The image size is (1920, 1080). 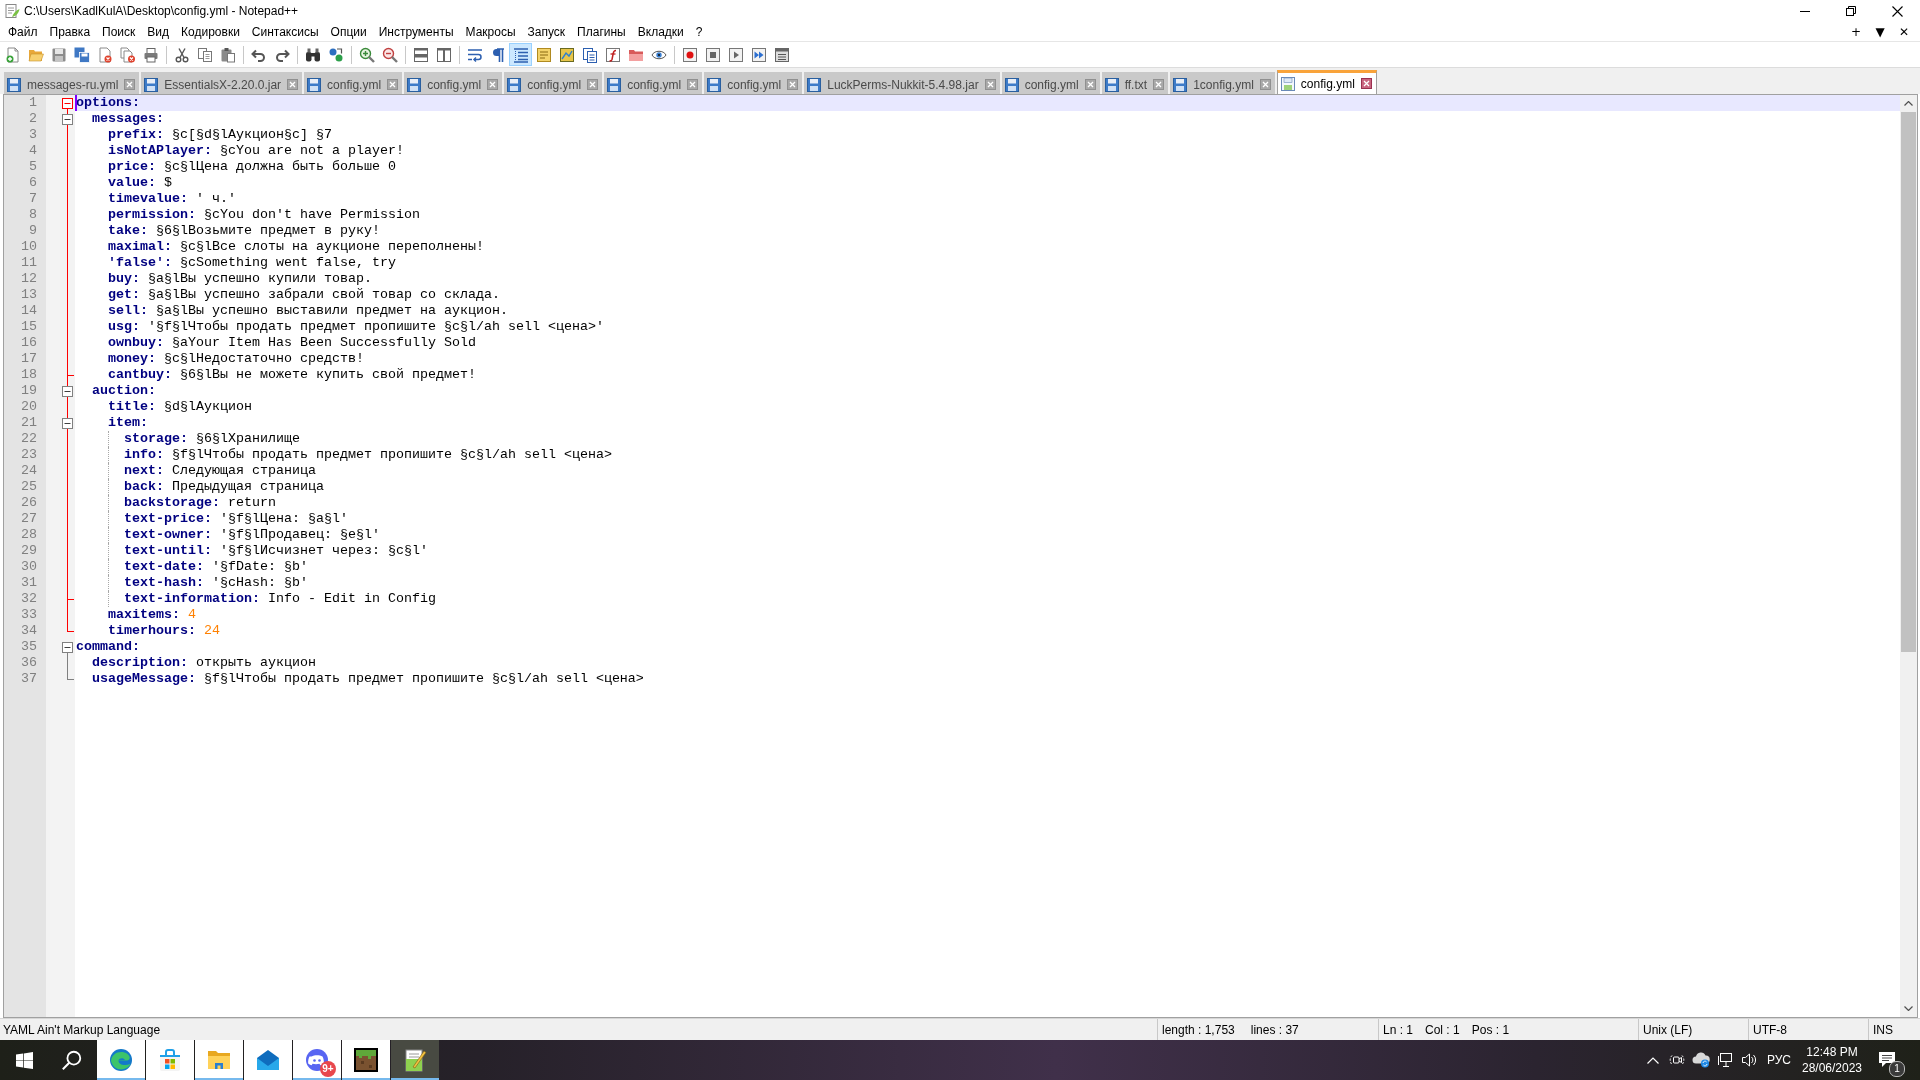 What do you see at coordinates (1908, 1008) in the screenshot?
I see `chevron-down-icon` at bounding box center [1908, 1008].